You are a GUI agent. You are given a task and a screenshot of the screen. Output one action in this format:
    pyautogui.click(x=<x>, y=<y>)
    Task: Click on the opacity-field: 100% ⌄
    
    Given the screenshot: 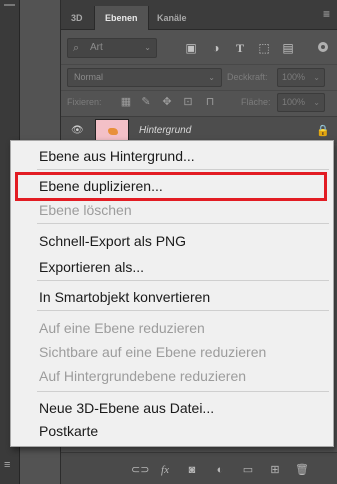 What is the action you would take?
    pyautogui.click(x=301, y=77)
    